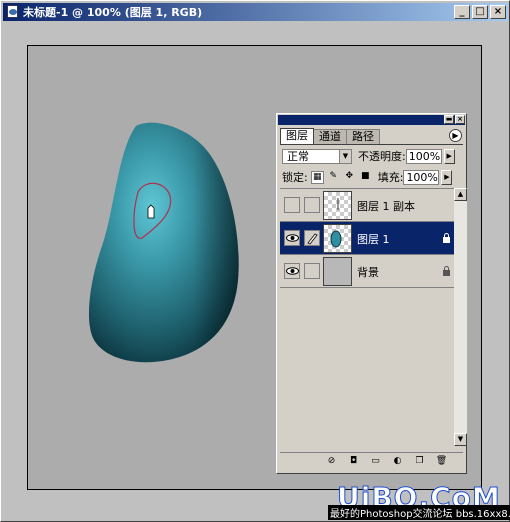 The width and height of the screenshot is (510, 522). Describe the element at coordinates (460, 119) in the screenshot. I see `palette-close-button: ×` at that location.